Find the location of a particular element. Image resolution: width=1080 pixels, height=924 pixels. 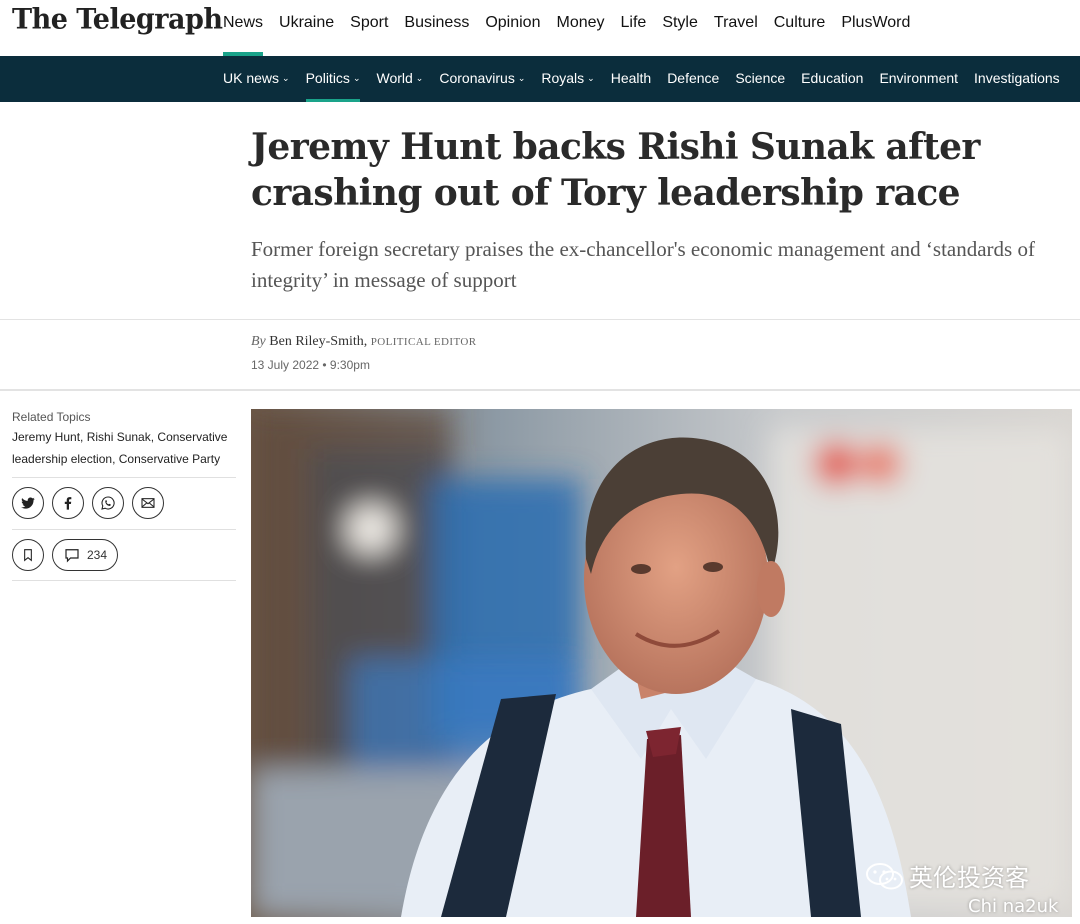

author-role: Political Editor is located at coordinates (423, 342).